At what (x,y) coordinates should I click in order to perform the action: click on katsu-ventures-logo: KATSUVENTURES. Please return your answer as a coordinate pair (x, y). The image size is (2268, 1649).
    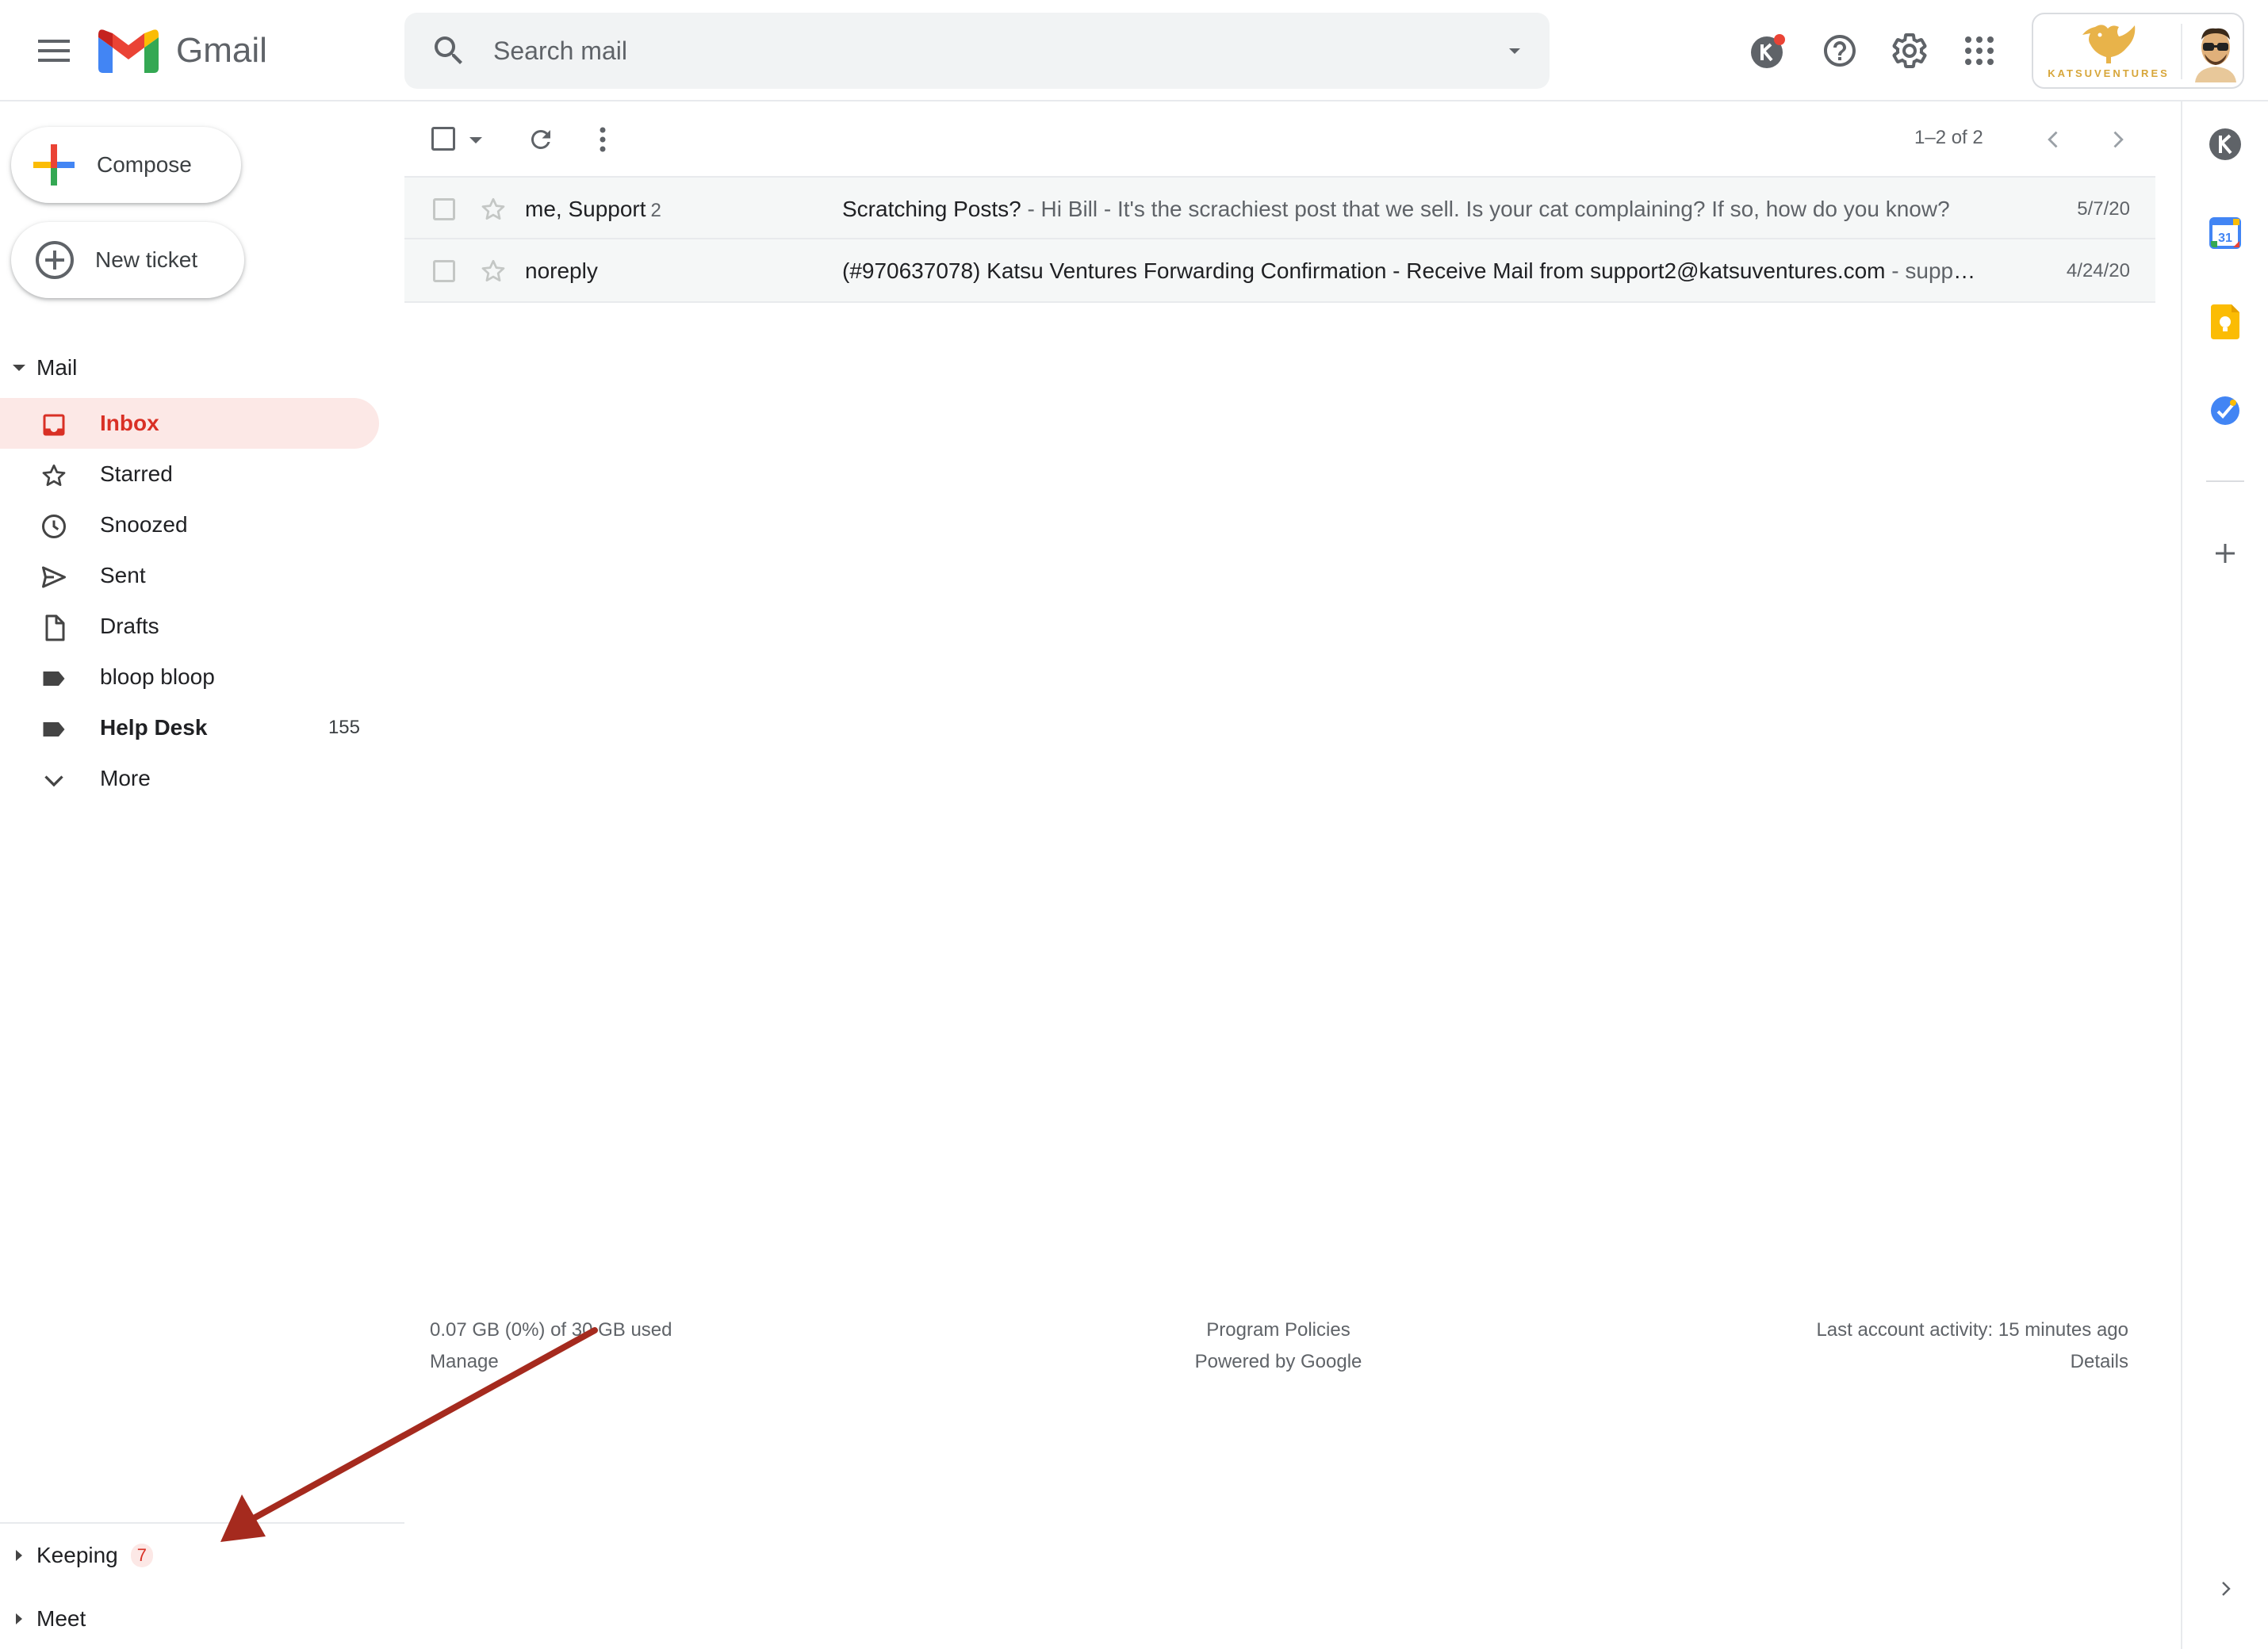
    Looking at the image, I should click on (2108, 52).